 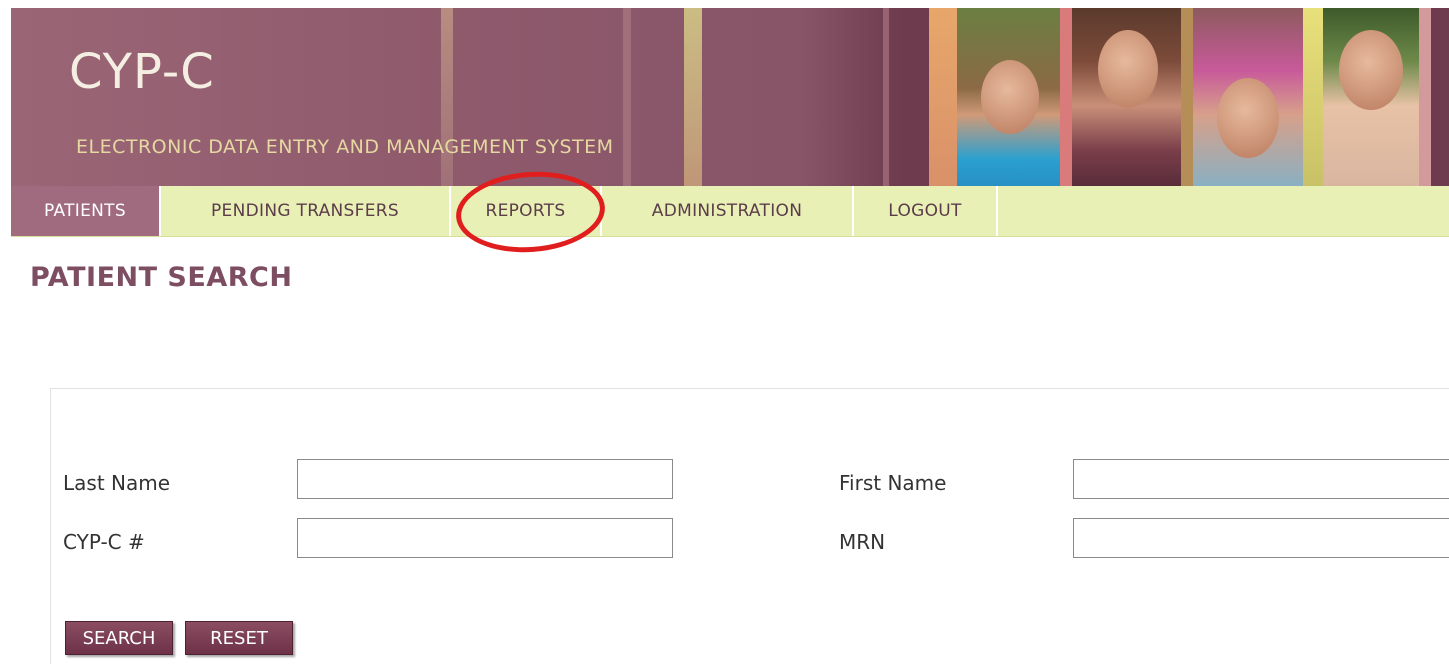 I want to click on banner-photo-toddler, so click(x=1371, y=97).